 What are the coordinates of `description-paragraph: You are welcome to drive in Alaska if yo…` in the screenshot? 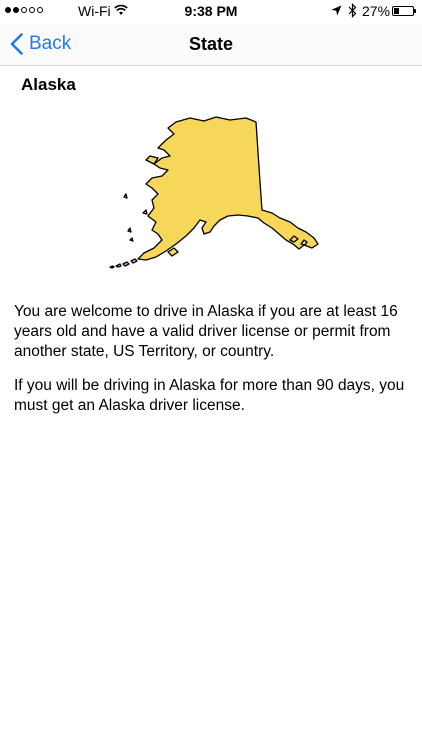 It's located at (206, 331).